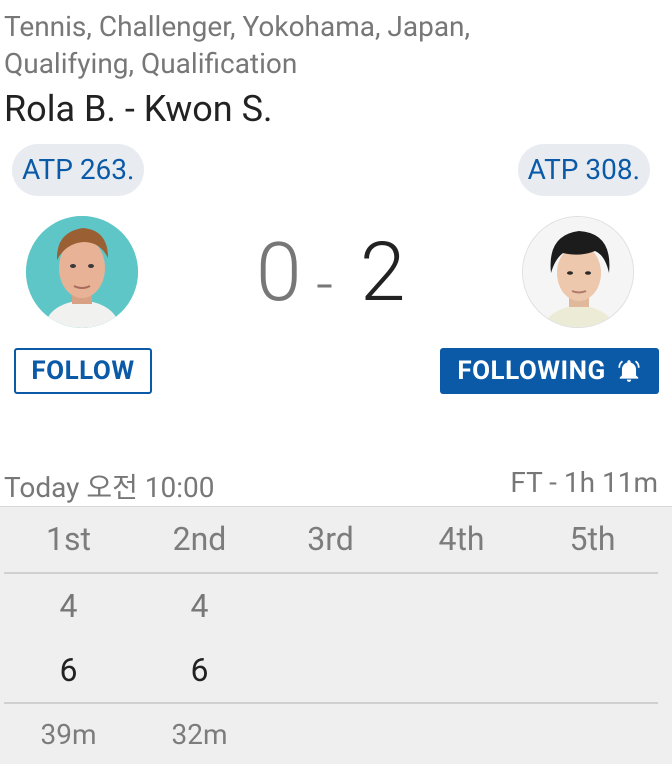 The height and width of the screenshot is (764, 672). I want to click on following-away-button: FOLLOWING, so click(549, 371).